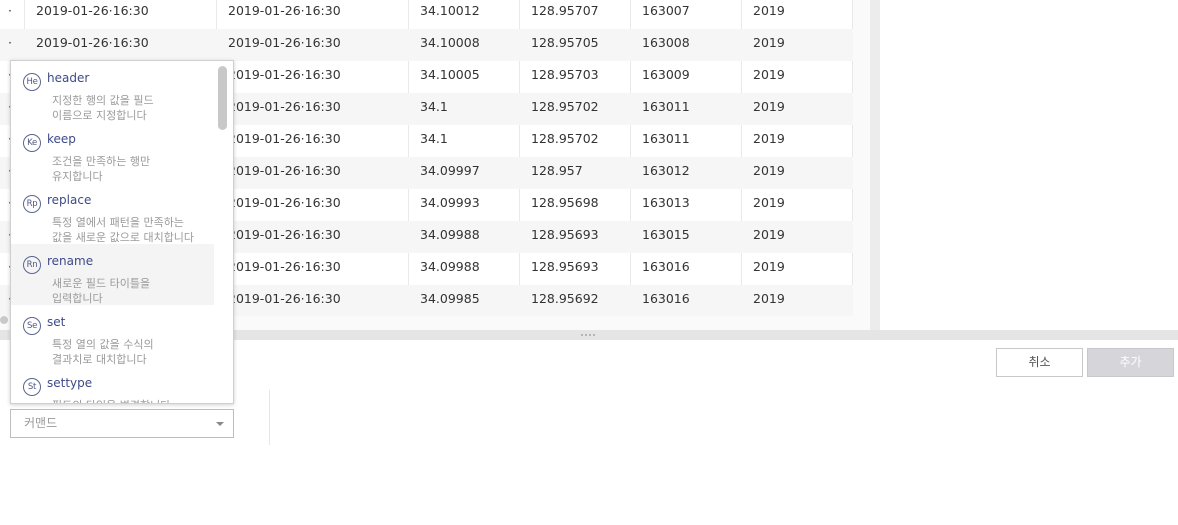 This screenshot has width=1178, height=525. What do you see at coordinates (112, 274) in the screenshot?
I see `suggestion-item-rename: Rn rename 새로운 필드 타이틀을 입력합니다` at bounding box center [112, 274].